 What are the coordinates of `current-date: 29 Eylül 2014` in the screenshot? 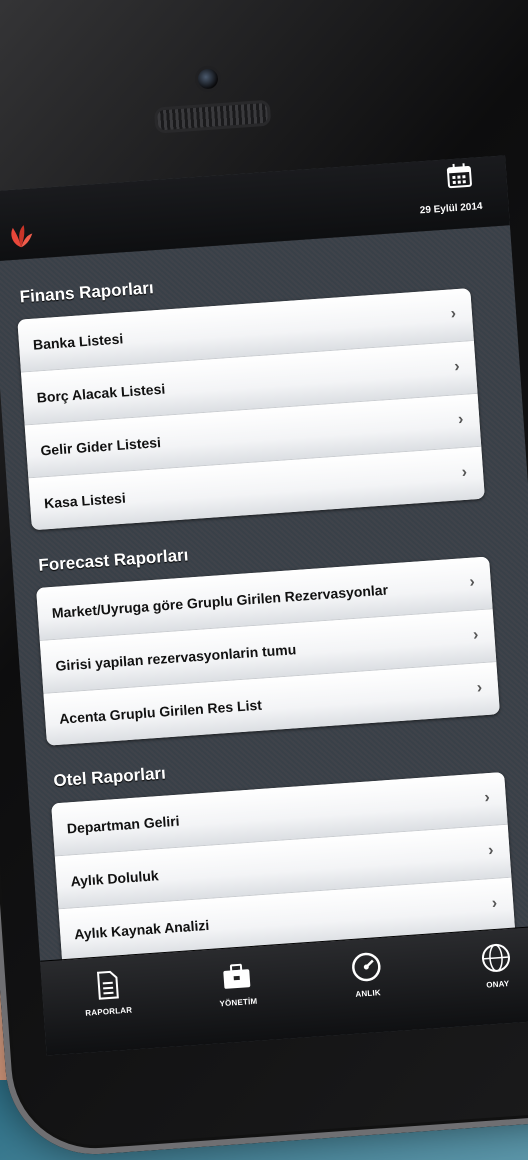 It's located at (451, 209).